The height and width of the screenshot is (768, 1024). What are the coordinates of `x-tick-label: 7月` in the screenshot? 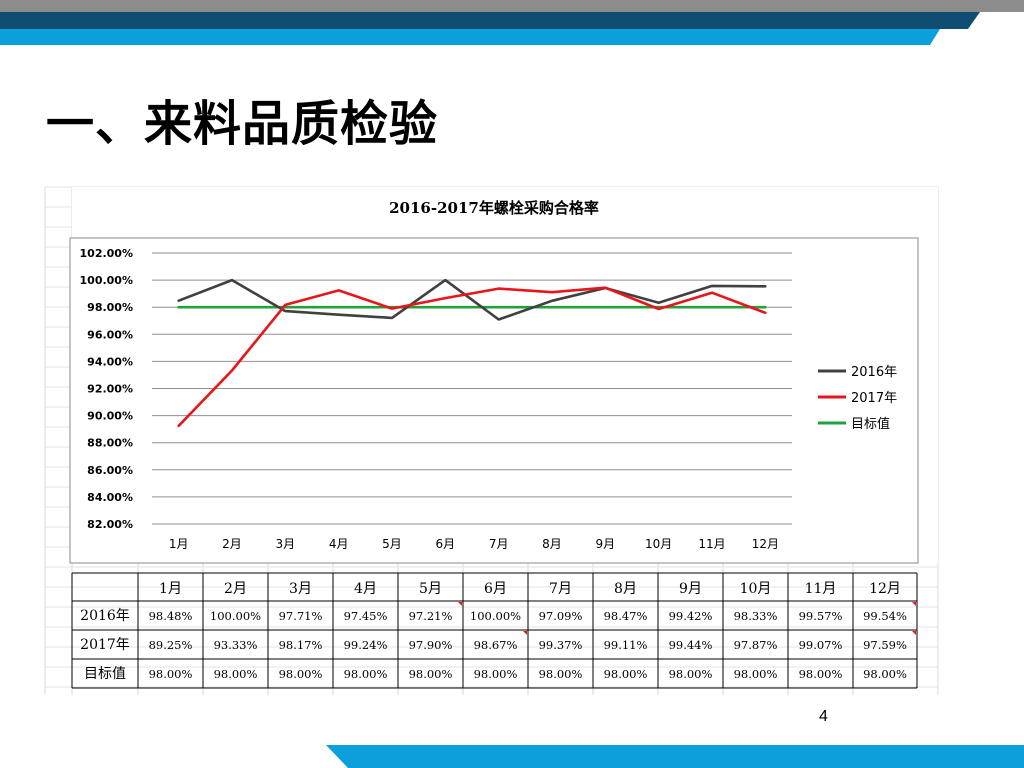 It's located at (499, 544).